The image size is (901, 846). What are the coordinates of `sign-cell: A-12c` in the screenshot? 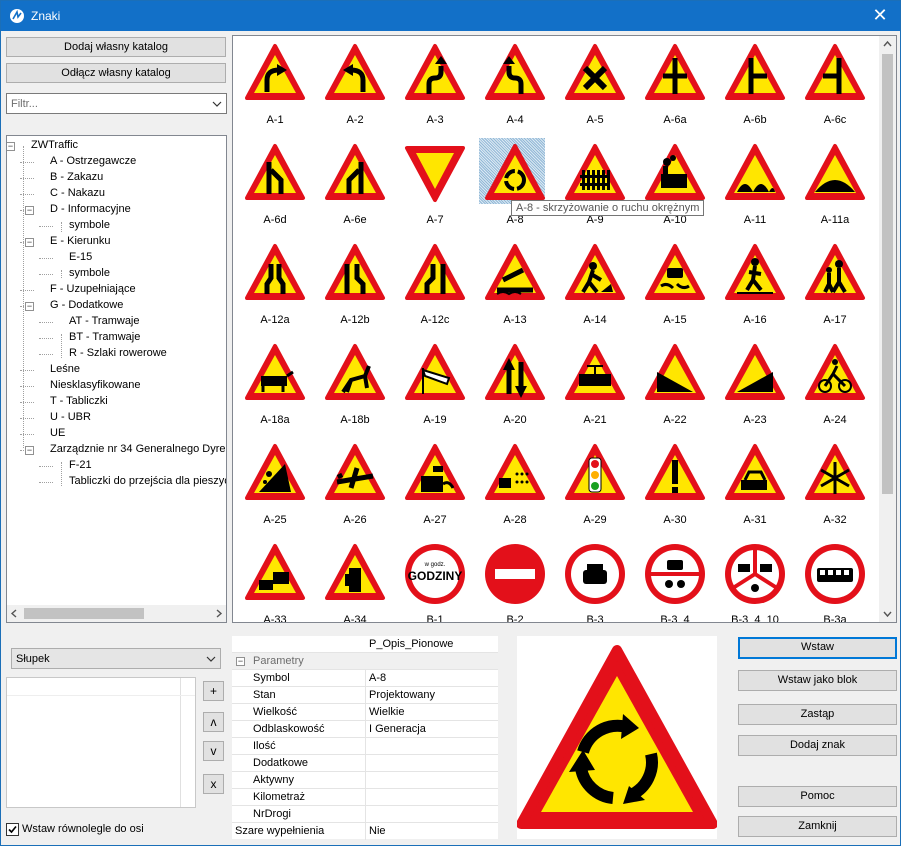 It's located at (435, 290).